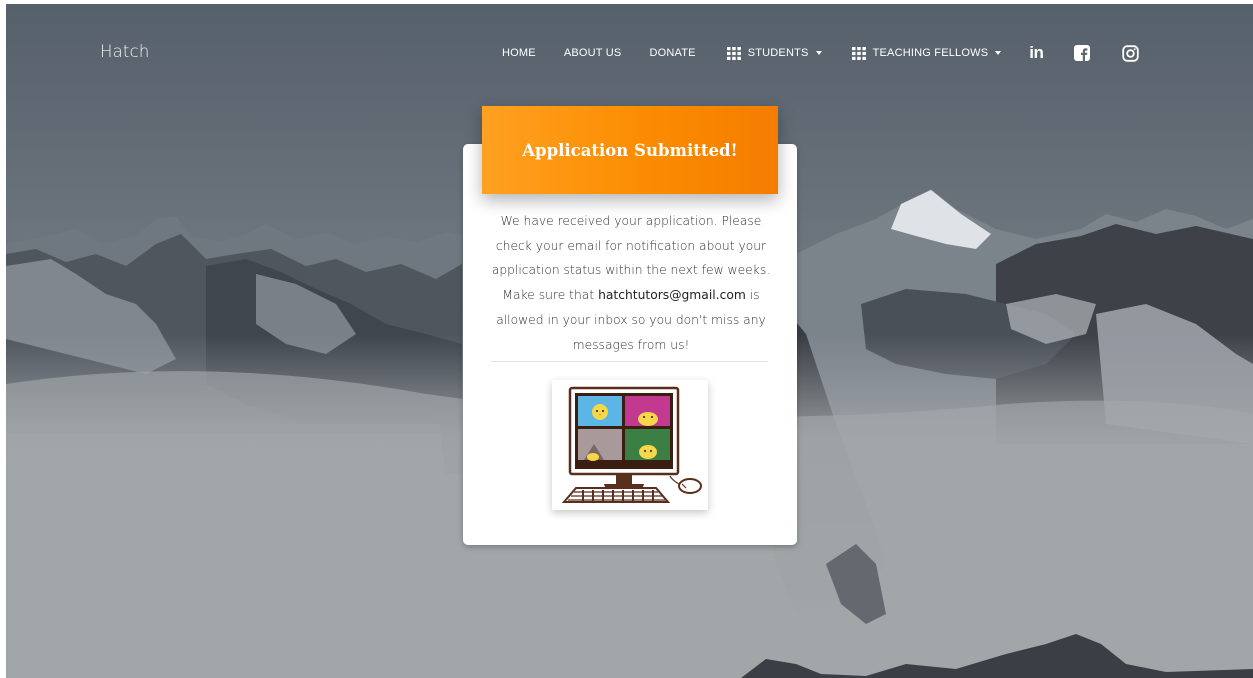 This screenshot has width=1253, height=678. I want to click on nav-donate: DONATE, so click(672, 53).